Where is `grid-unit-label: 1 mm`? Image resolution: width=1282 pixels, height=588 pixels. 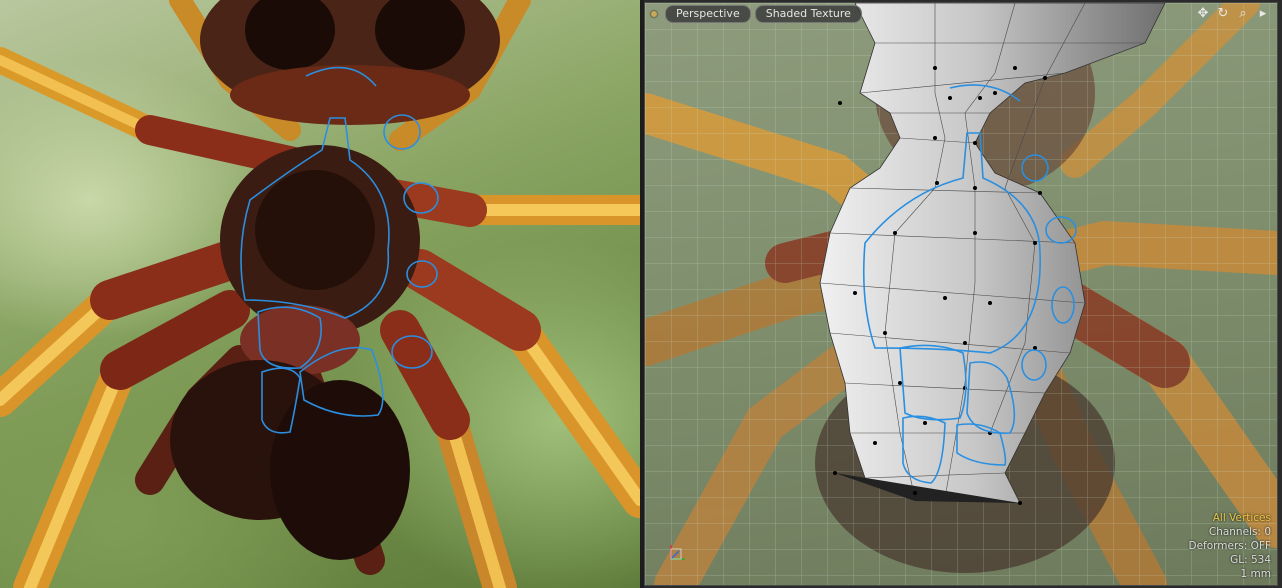 grid-unit-label: 1 mm is located at coordinates (1255, 574).